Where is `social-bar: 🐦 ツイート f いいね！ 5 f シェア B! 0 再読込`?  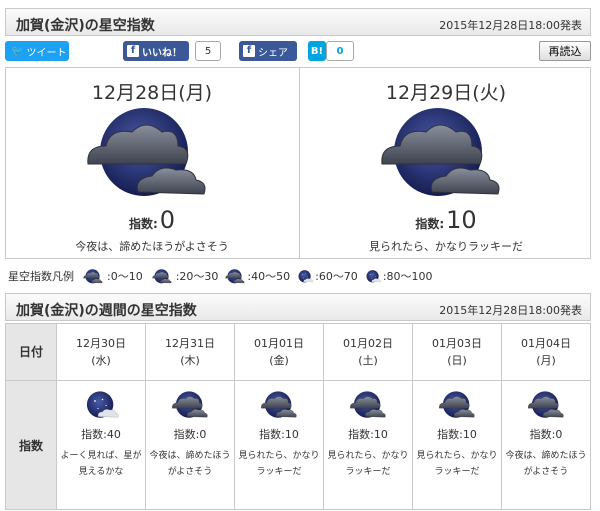 social-bar: 🐦 ツイート f いいね！ 5 f シェア B! 0 再読込 is located at coordinates (298, 53).